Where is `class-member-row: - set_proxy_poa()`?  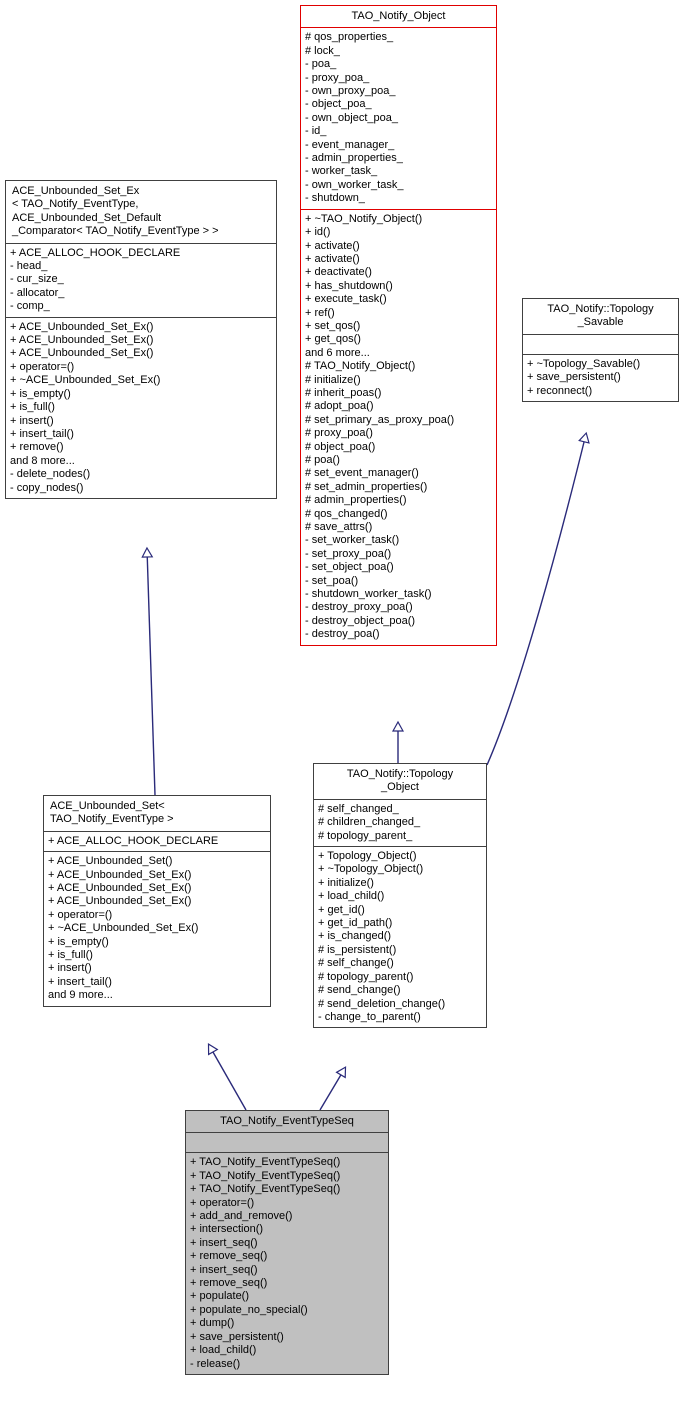 class-member-row: - set_proxy_poa() is located at coordinates (348, 553).